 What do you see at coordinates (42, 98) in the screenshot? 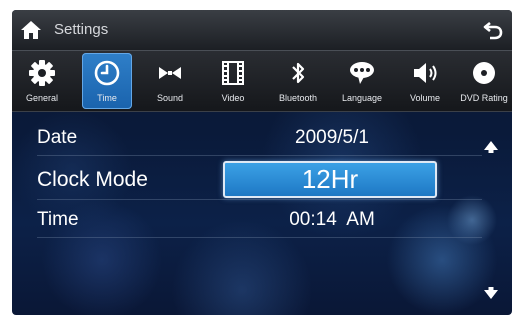
I see `tab-general-label: General` at bounding box center [42, 98].